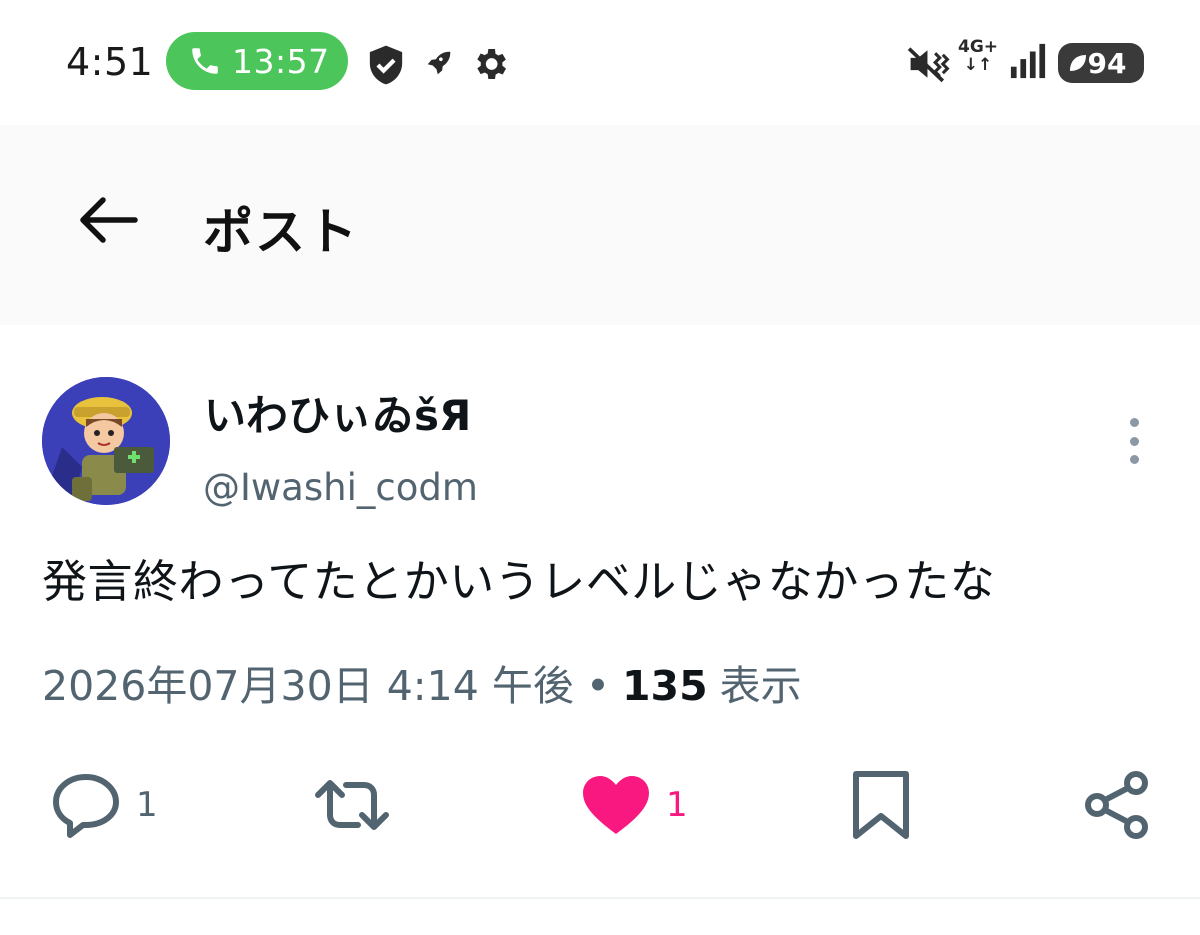 Image resolution: width=1200 pixels, height=935 pixels. What do you see at coordinates (665, 686) in the screenshot?
I see `view-count: 135` at bounding box center [665, 686].